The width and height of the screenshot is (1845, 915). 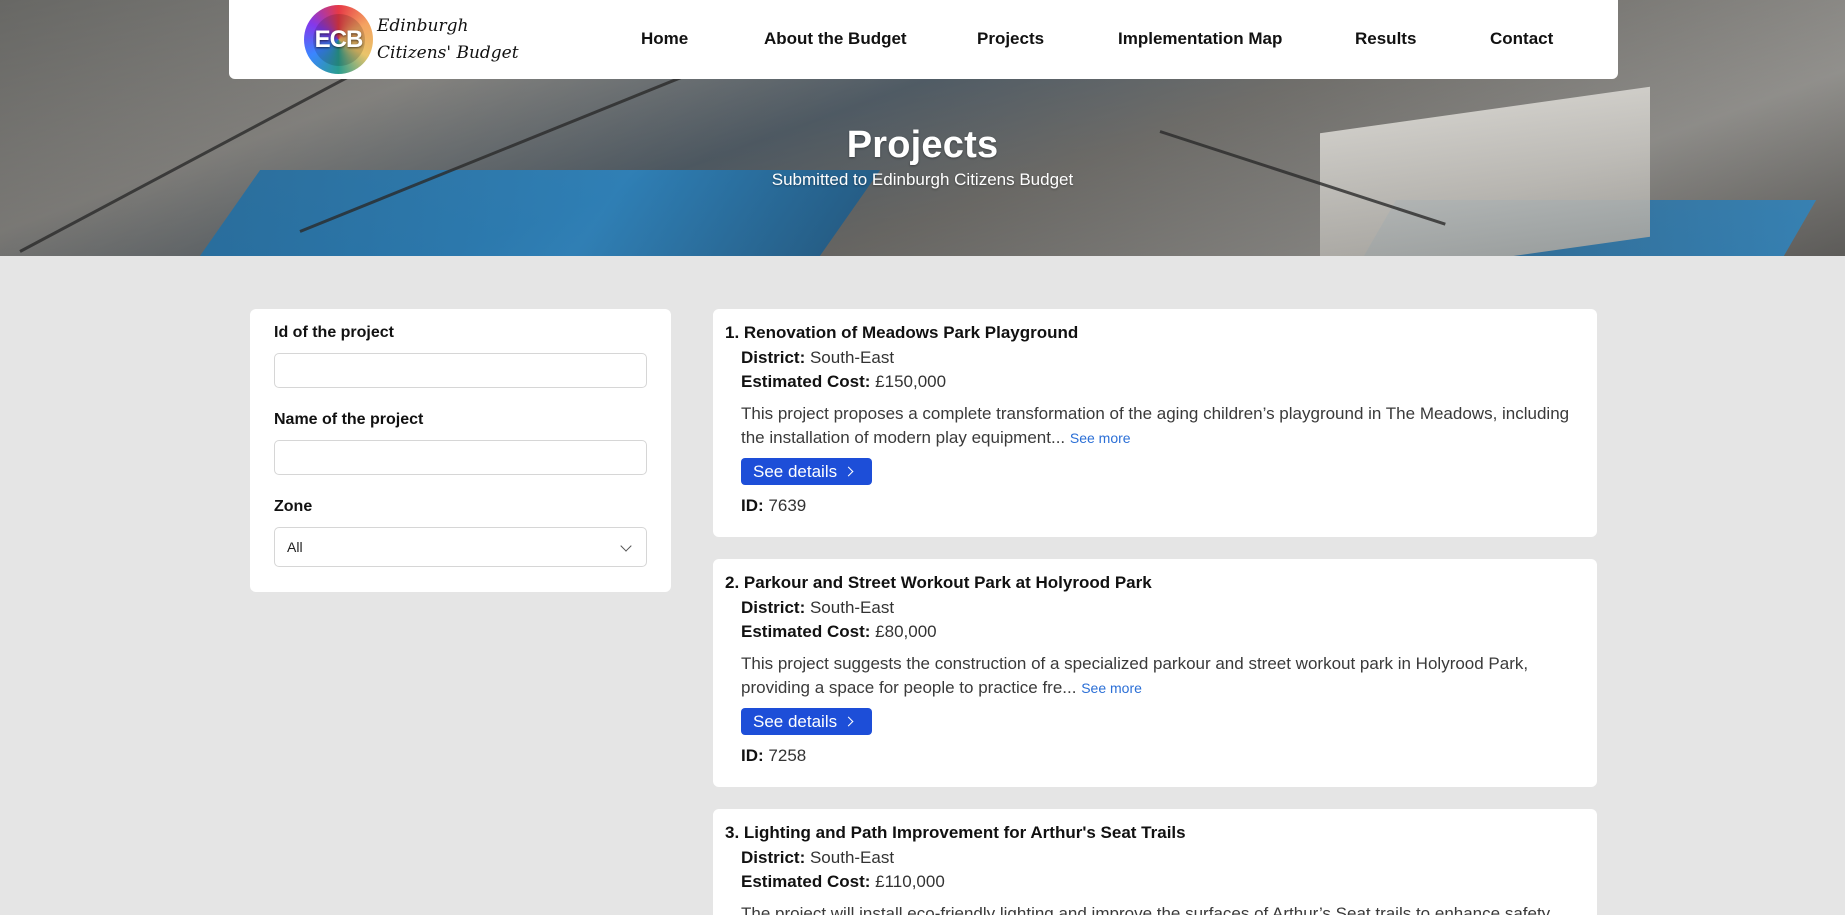 What do you see at coordinates (448, 53) in the screenshot?
I see `logo-line-2: Citizens' Budget` at bounding box center [448, 53].